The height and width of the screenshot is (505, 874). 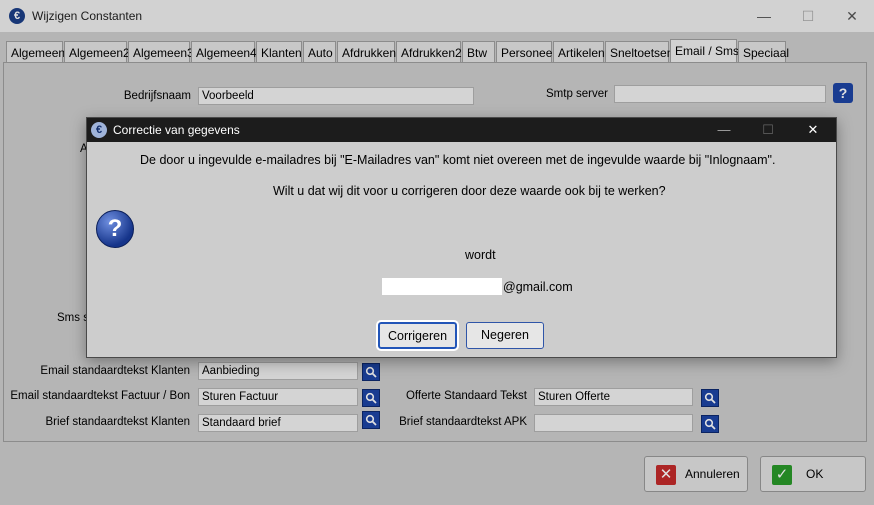 I want to click on minimize-icon: —, so click(x=724, y=130).